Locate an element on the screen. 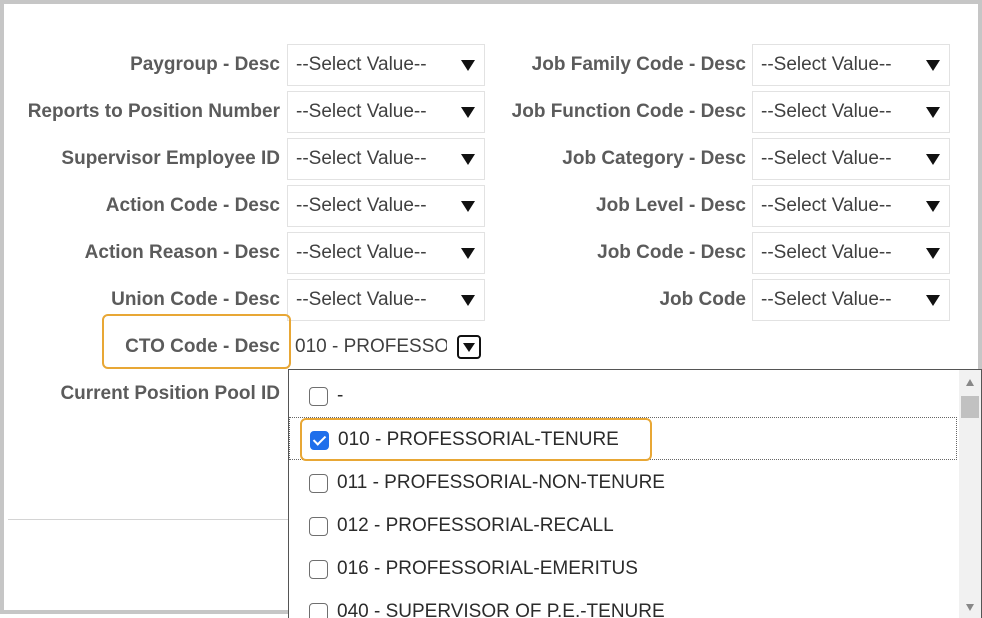 Image resolution: width=982 pixels, height=618 pixels. select-job-code: --Select Value-- is located at coordinates (851, 300).